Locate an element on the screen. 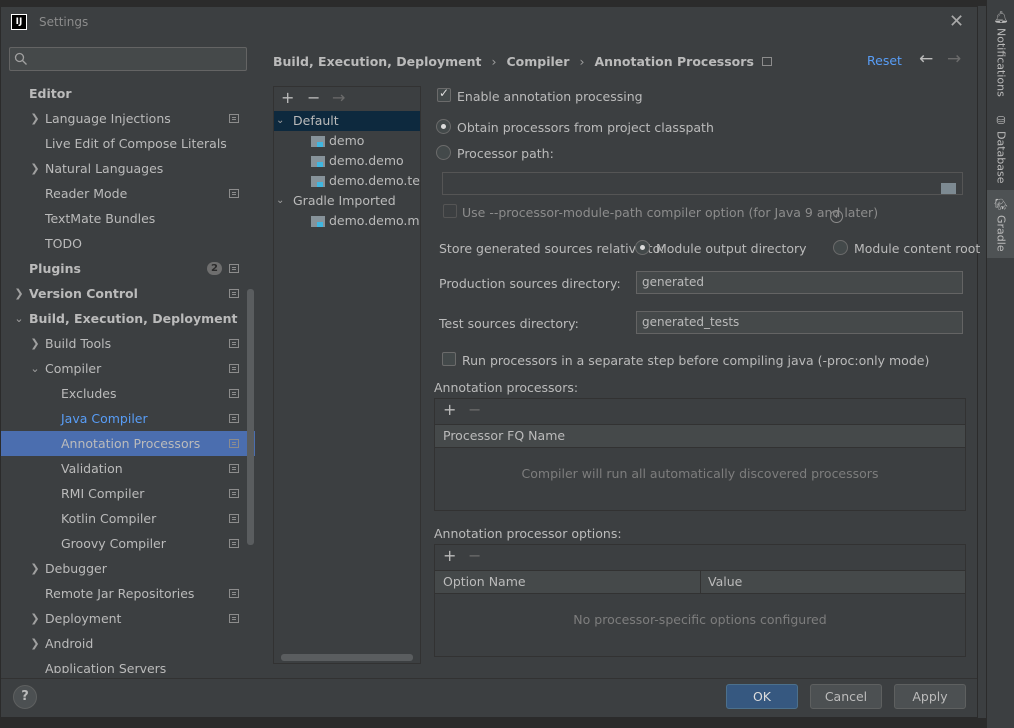 This screenshot has height=728, width=1014. tree-item-annotation-processors: Annotation Processors is located at coordinates (128, 443).